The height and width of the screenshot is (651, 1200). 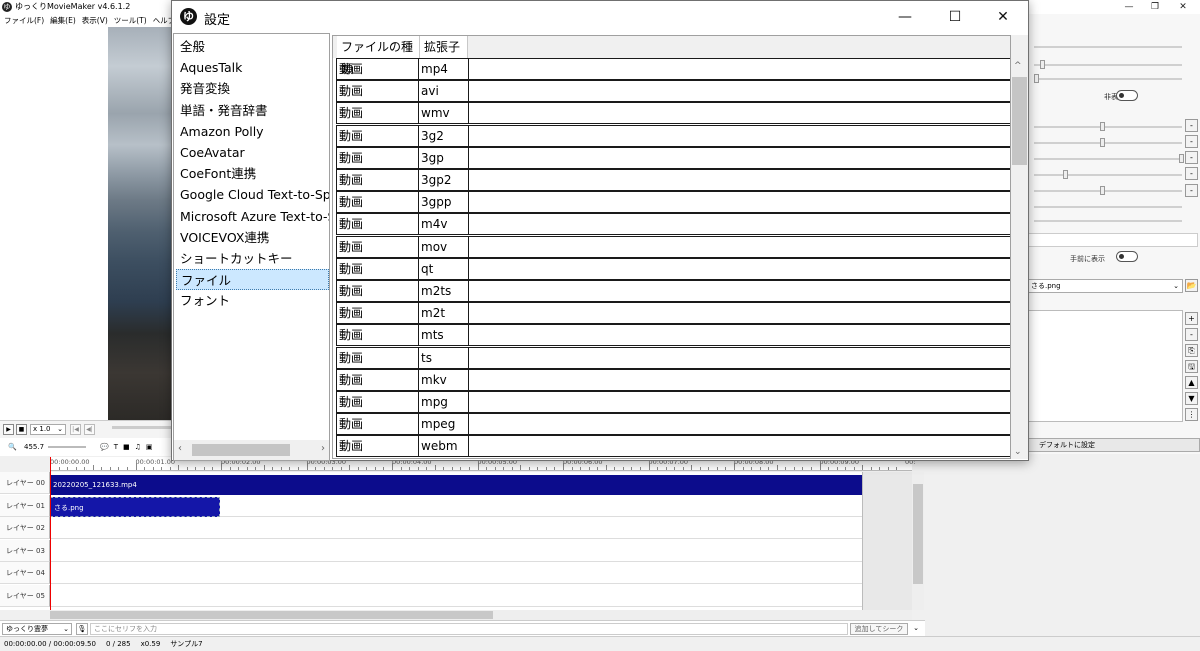 What do you see at coordinates (444, 313) in the screenshot?
I see `cell-extension: m2t` at bounding box center [444, 313].